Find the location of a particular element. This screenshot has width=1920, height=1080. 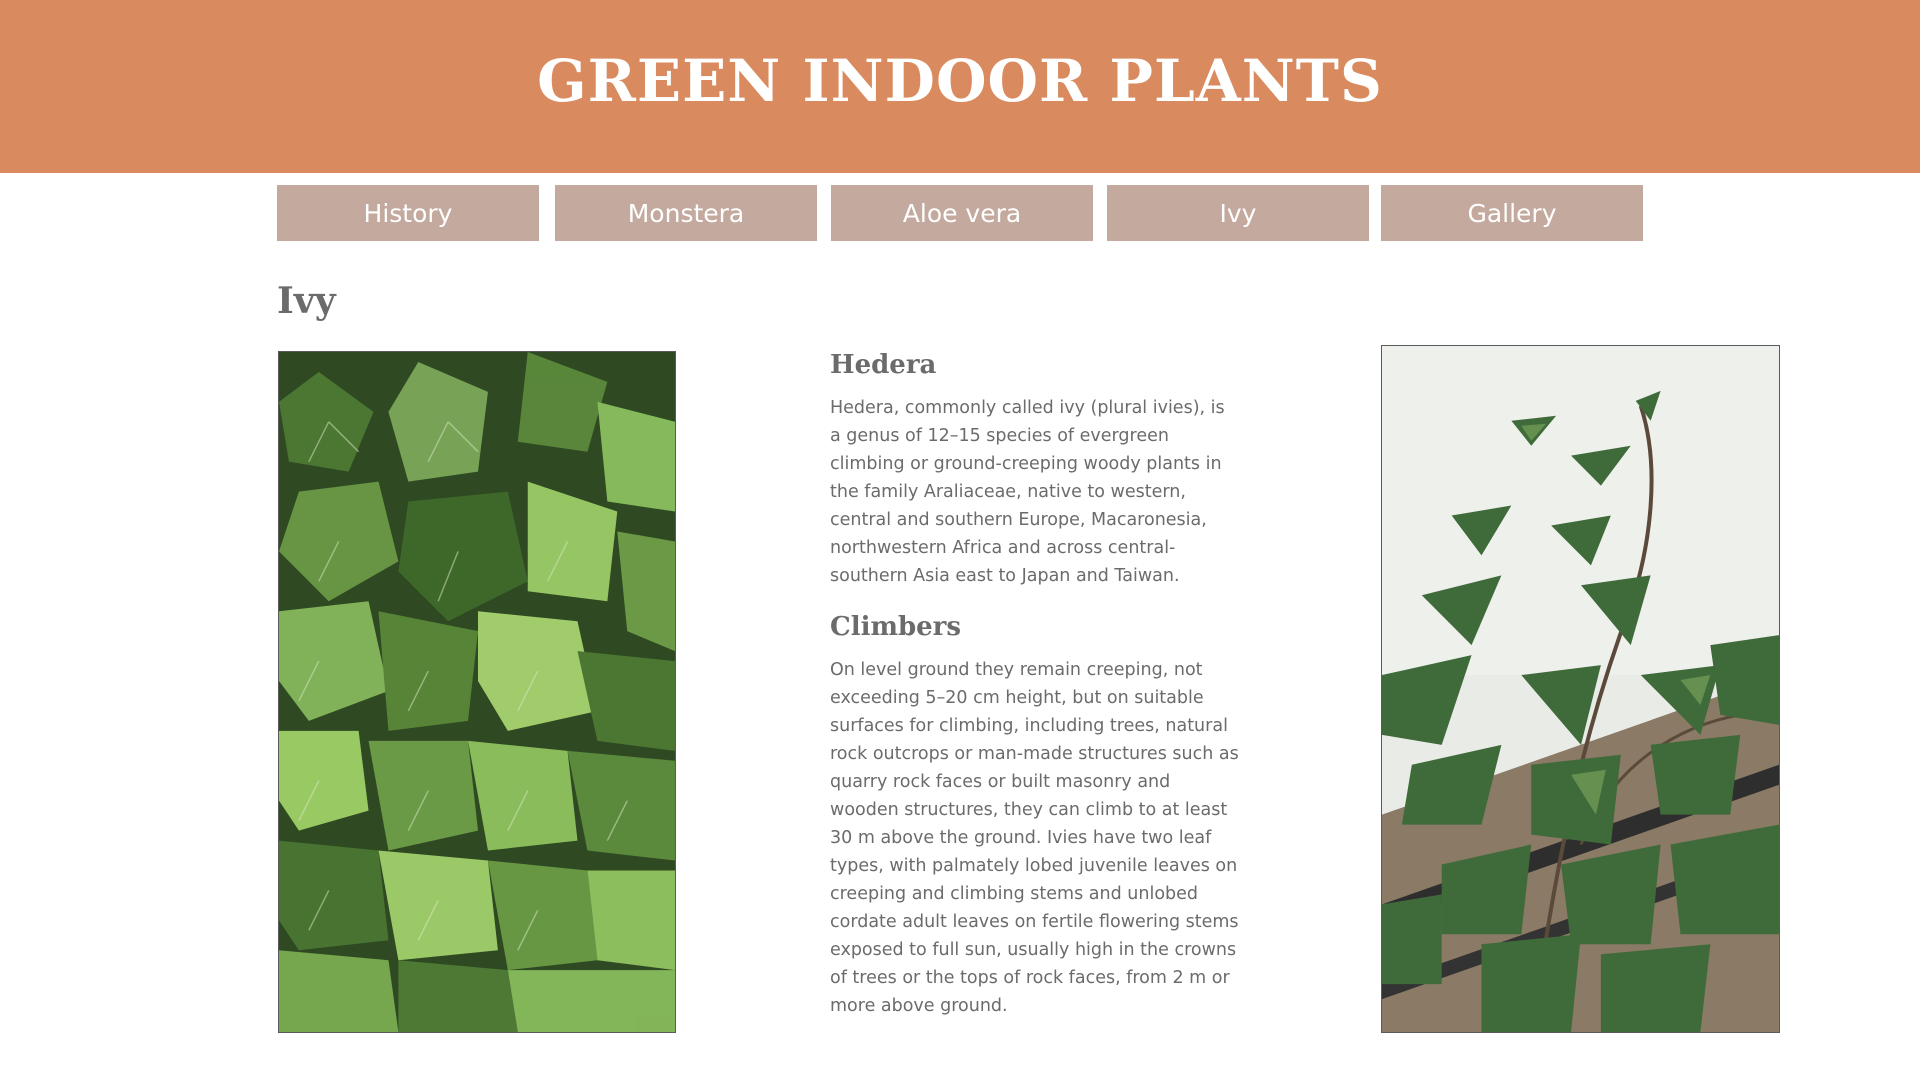

nav-item-monstera: Monstera is located at coordinates (686, 213).